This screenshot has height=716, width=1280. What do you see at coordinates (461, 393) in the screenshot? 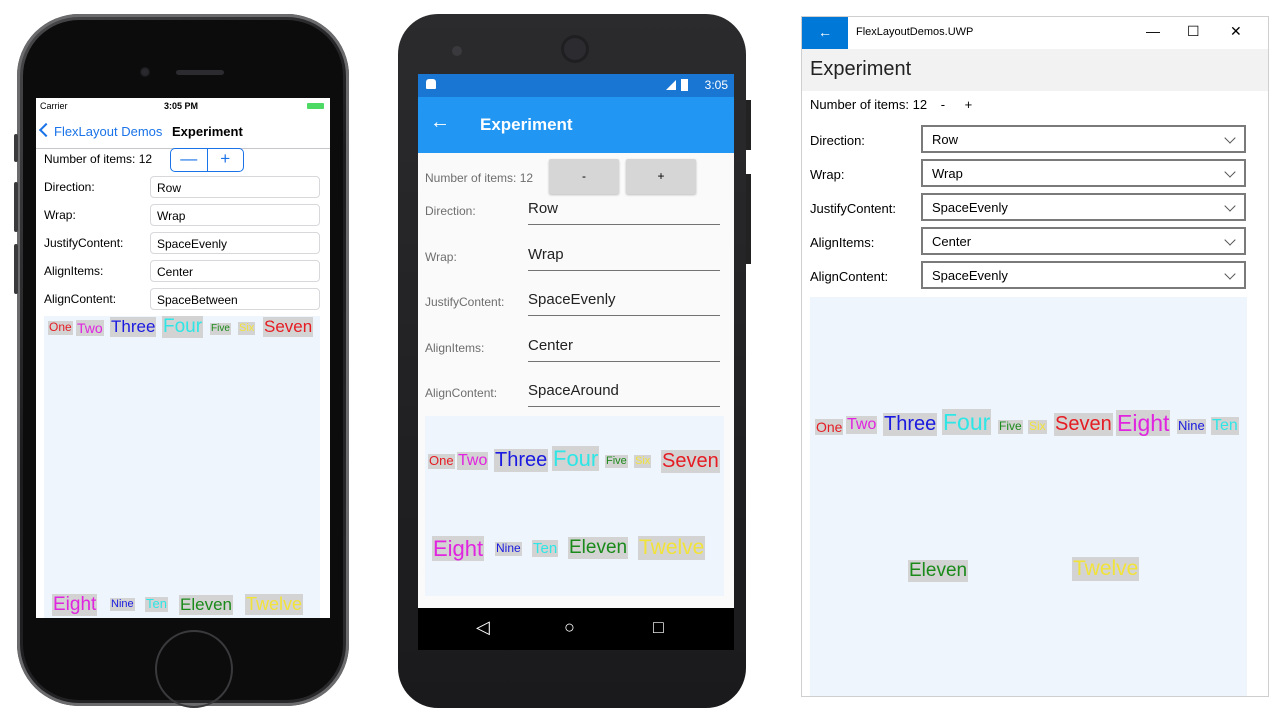
I see `align-content-label: AlignContent:` at bounding box center [461, 393].